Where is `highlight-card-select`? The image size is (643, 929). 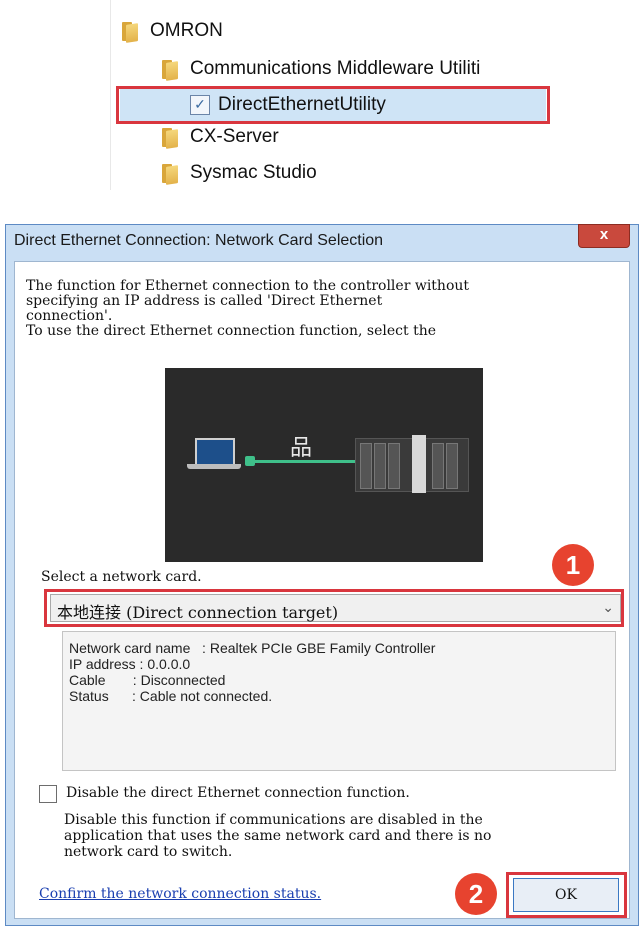 highlight-card-select is located at coordinates (334, 608).